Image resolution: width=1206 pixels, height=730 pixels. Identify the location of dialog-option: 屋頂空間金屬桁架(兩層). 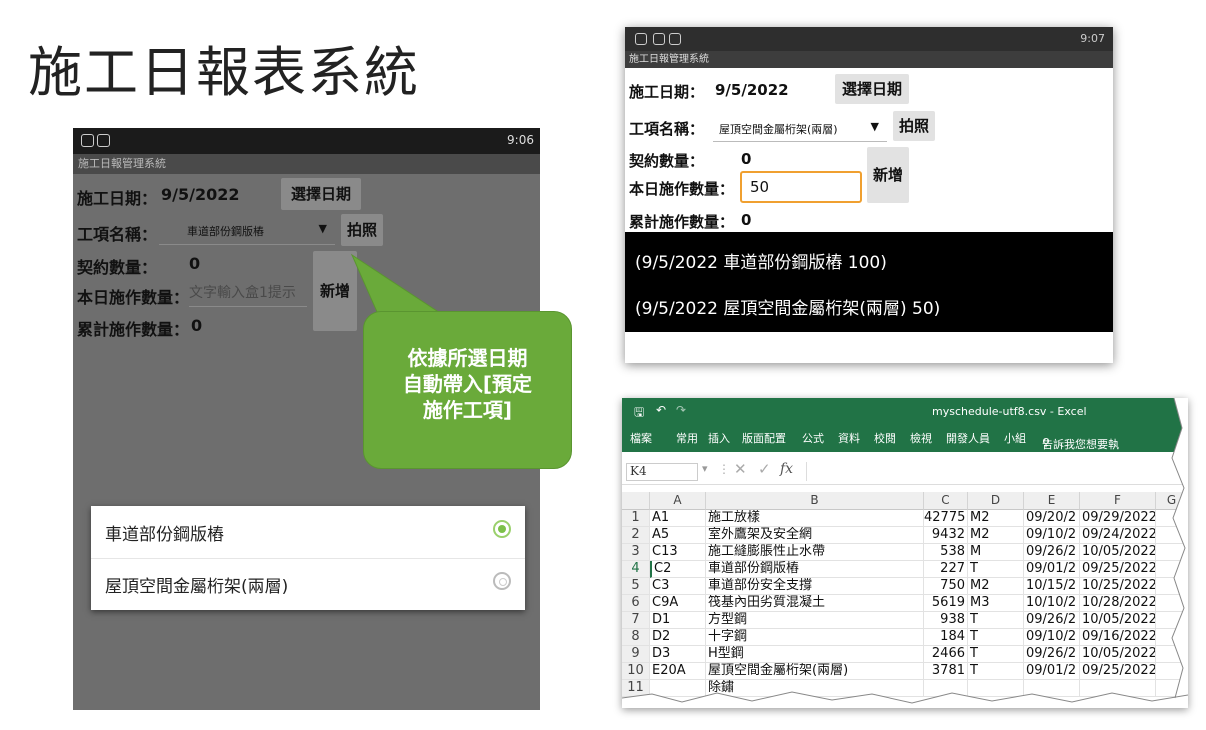
(308, 584).